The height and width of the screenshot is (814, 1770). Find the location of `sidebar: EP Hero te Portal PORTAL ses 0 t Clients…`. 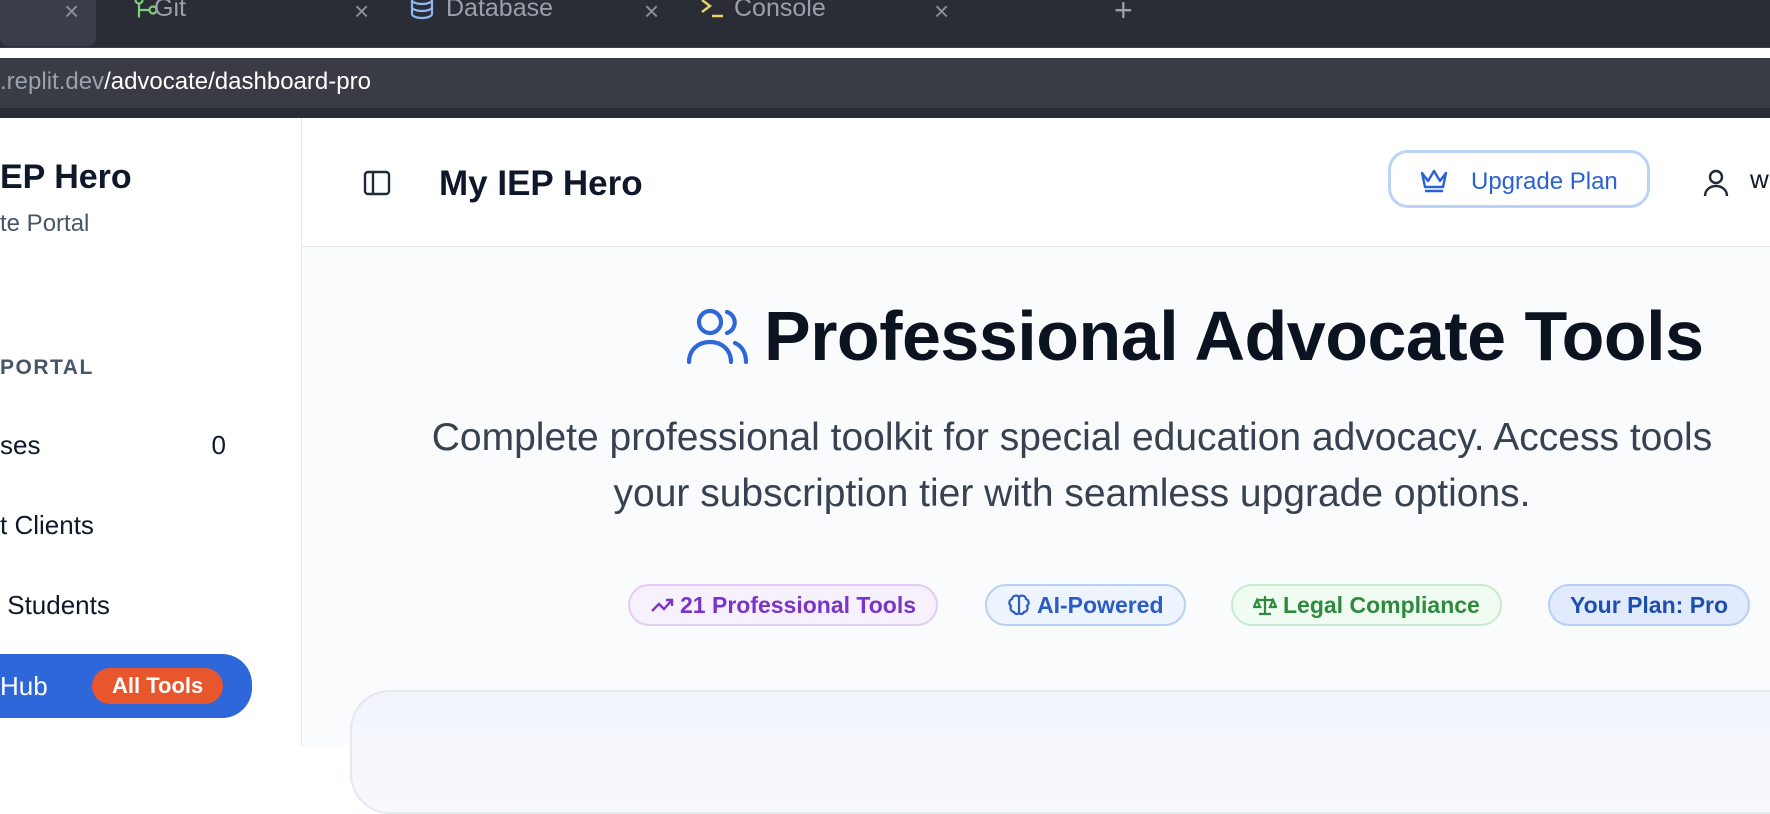

sidebar: EP Hero te Portal PORTAL ses 0 t Clients… is located at coordinates (151, 432).